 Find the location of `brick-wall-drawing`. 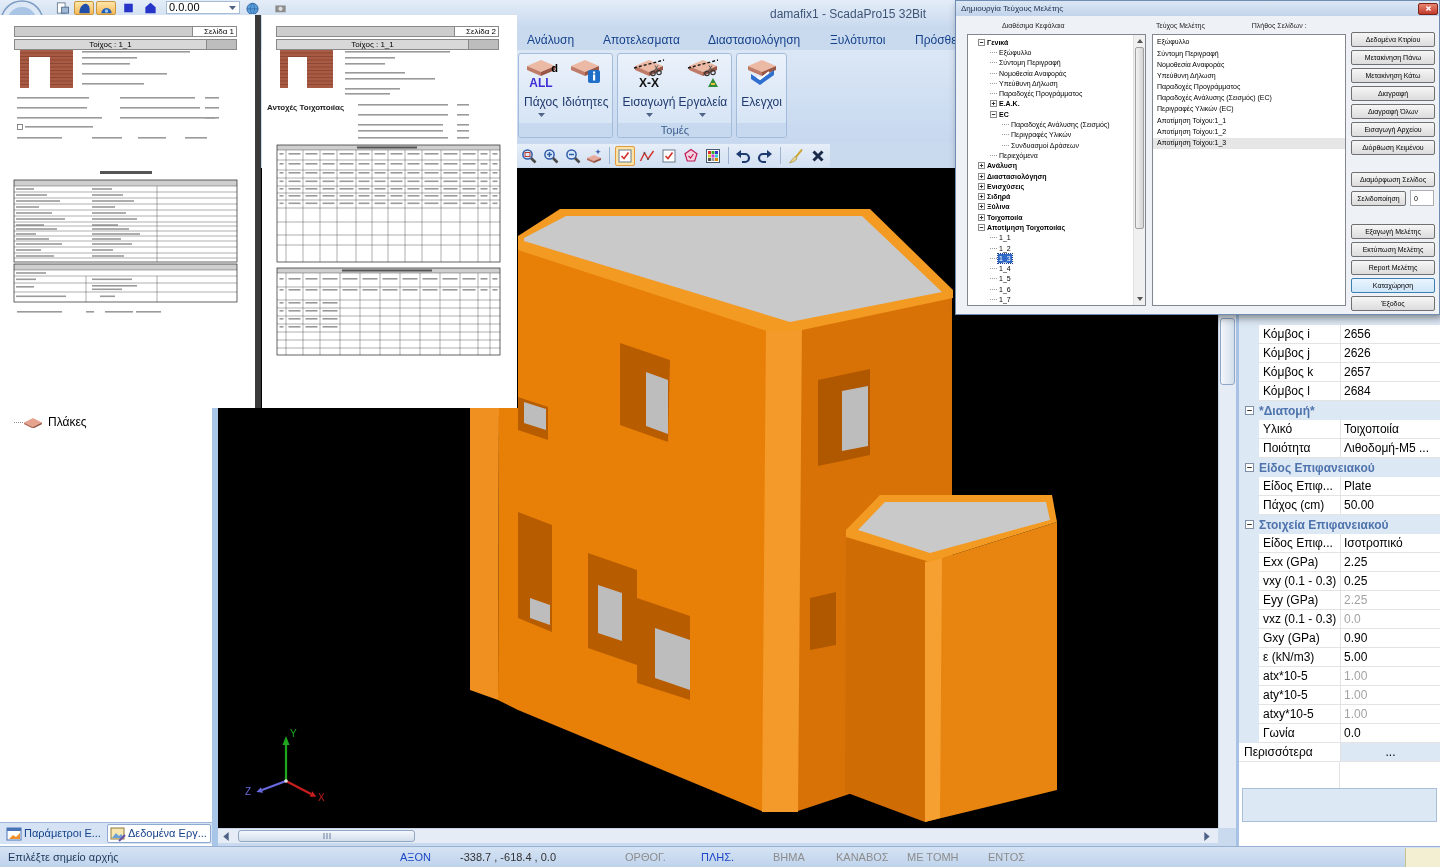

brick-wall-drawing is located at coordinates (46, 69).